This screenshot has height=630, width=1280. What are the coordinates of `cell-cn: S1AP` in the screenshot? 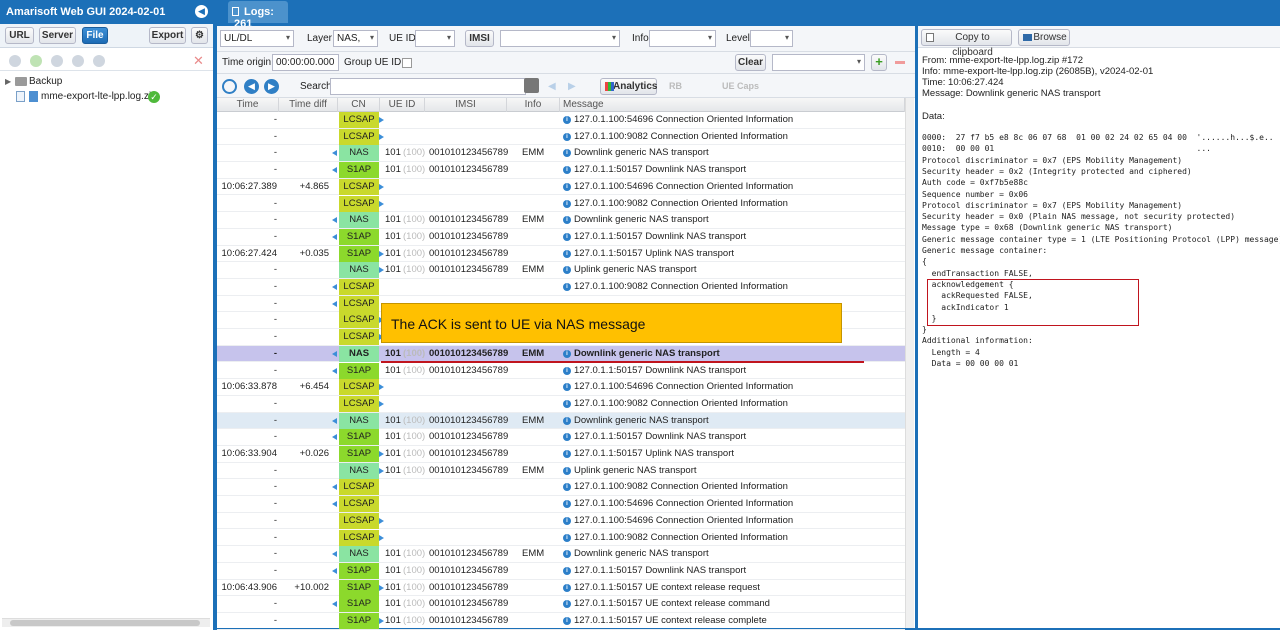 It's located at (359, 570).